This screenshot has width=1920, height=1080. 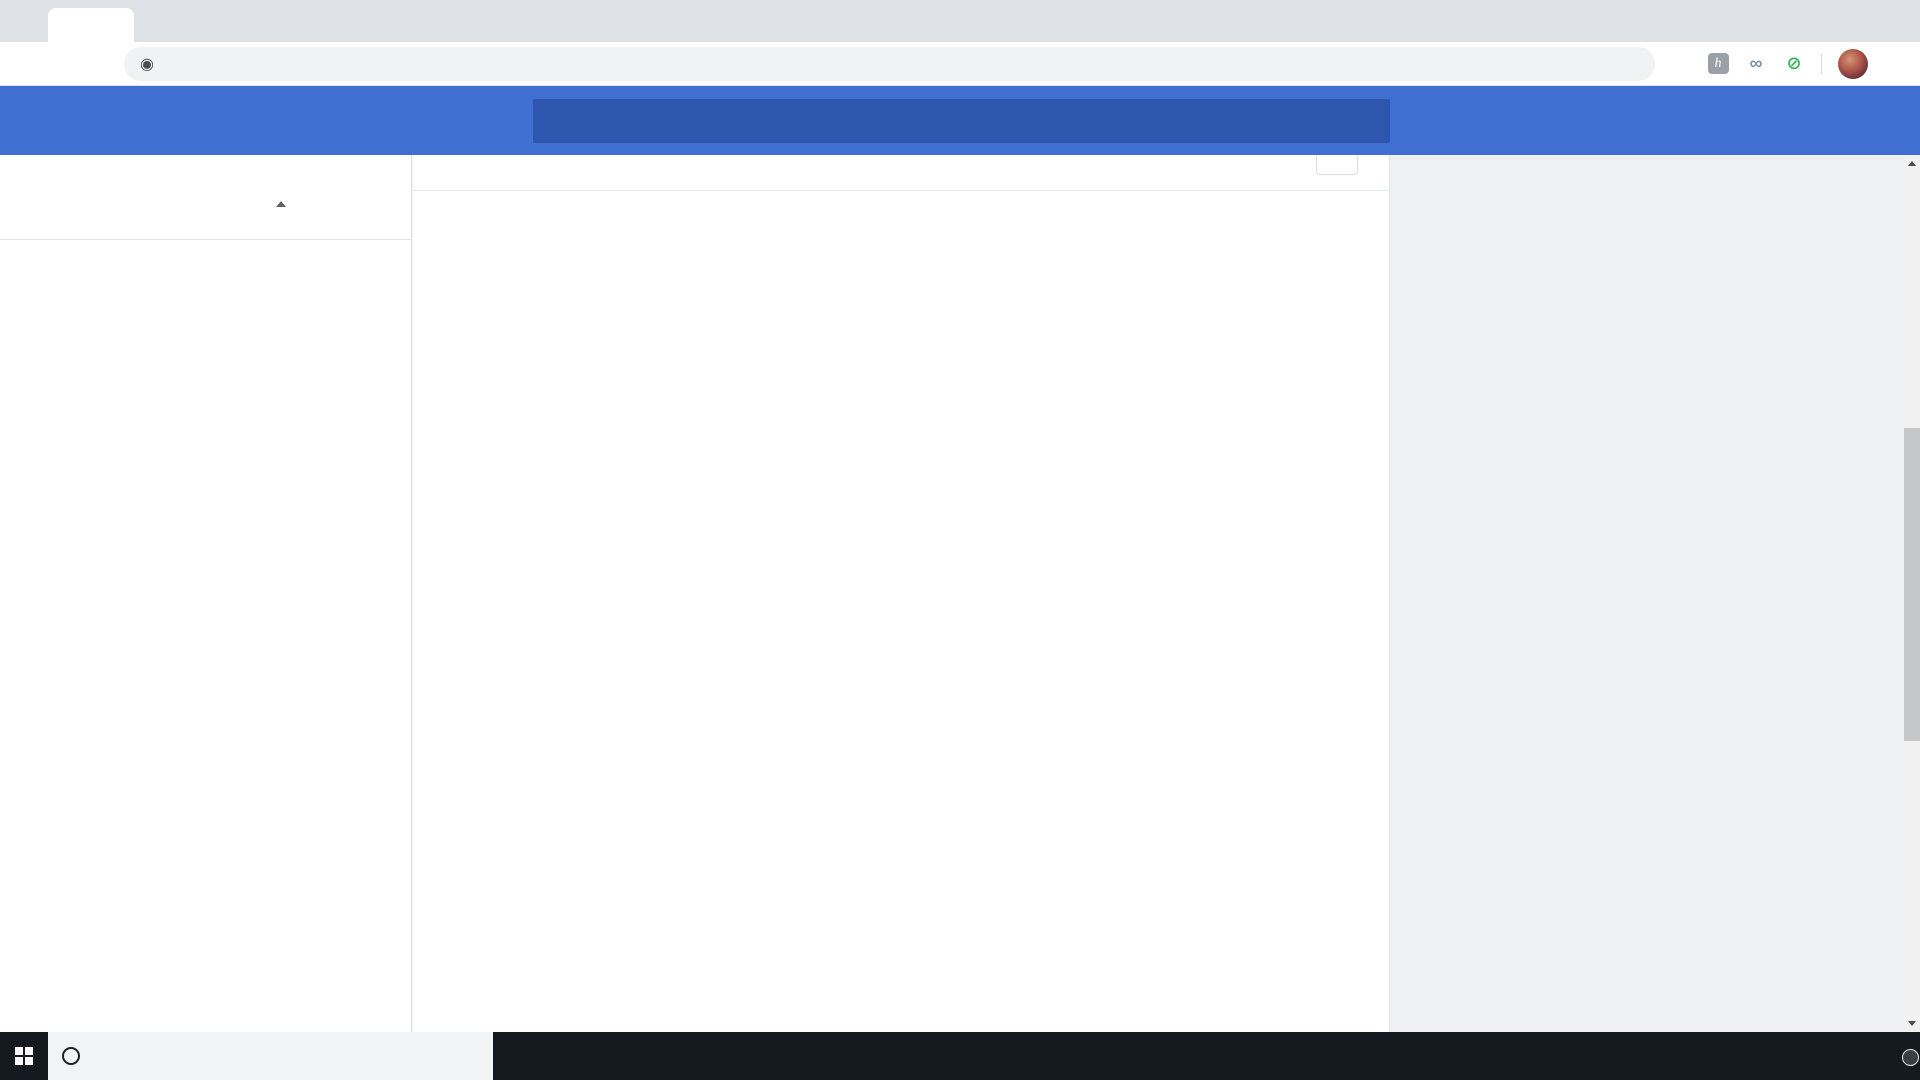 I want to click on task-view-button, so click(x=518, y=1056).